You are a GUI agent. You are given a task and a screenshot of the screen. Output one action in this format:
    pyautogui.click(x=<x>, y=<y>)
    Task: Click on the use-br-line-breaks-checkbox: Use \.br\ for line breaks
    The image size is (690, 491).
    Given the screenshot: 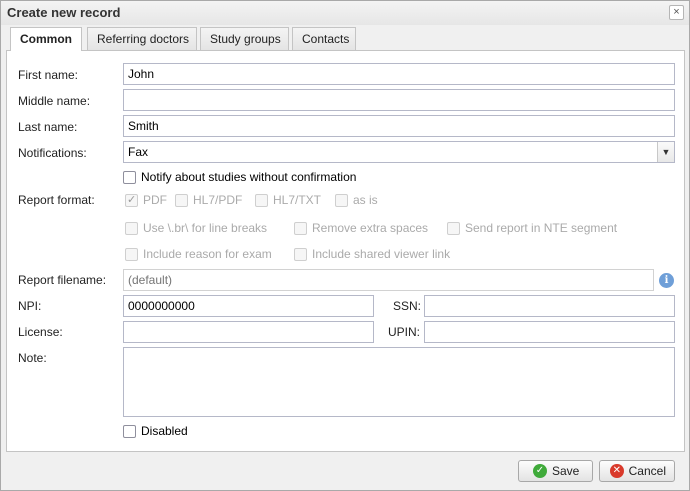 What is the action you would take?
    pyautogui.click(x=196, y=228)
    